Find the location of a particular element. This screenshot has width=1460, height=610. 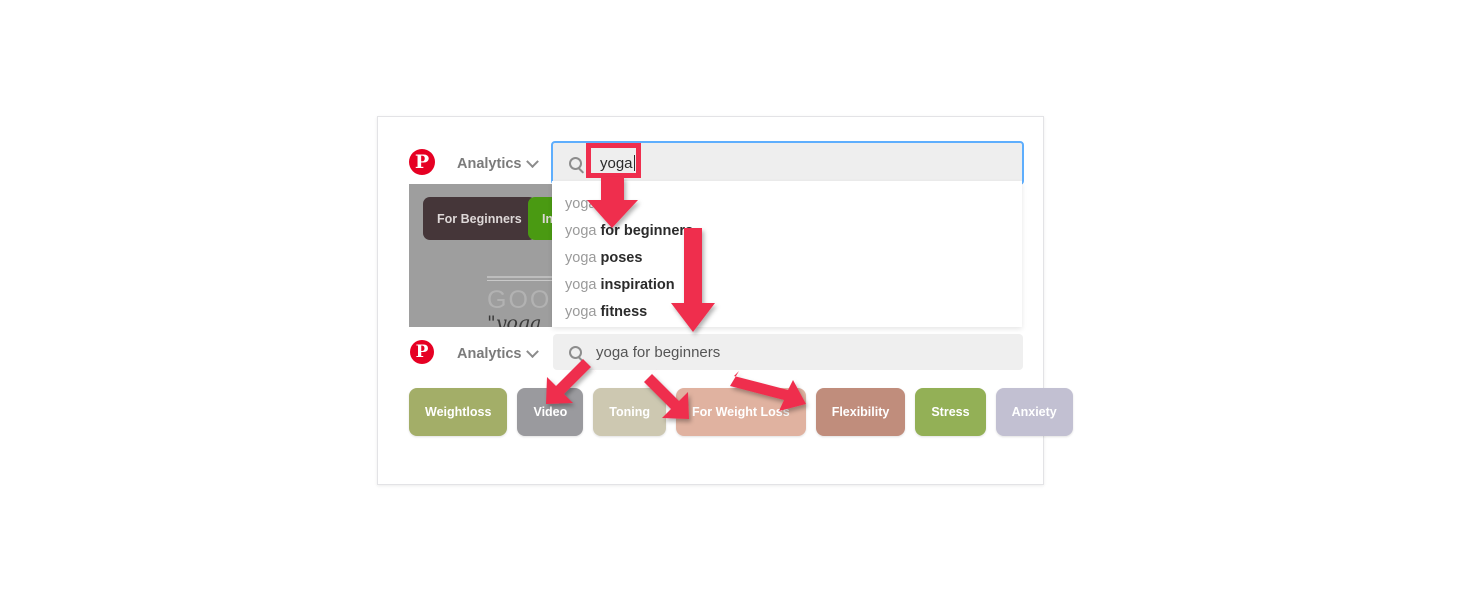

tag-chip-anxiety: Anxiety is located at coordinates (1034, 412).